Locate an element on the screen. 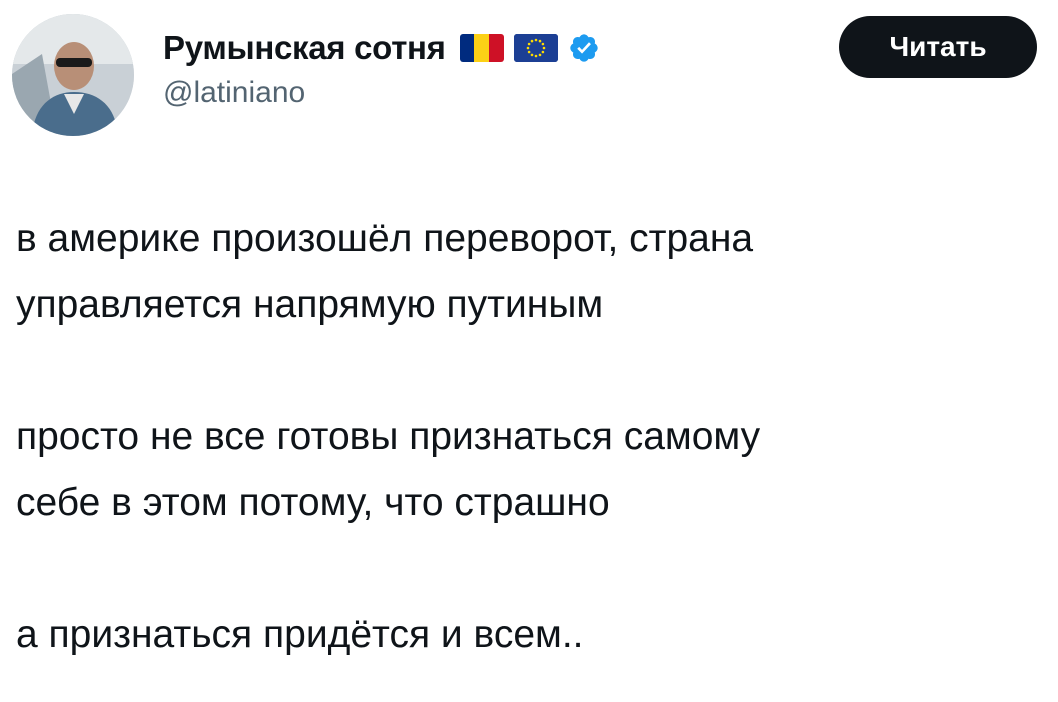 This screenshot has width=1058, height=702. avatar is located at coordinates (73, 75).